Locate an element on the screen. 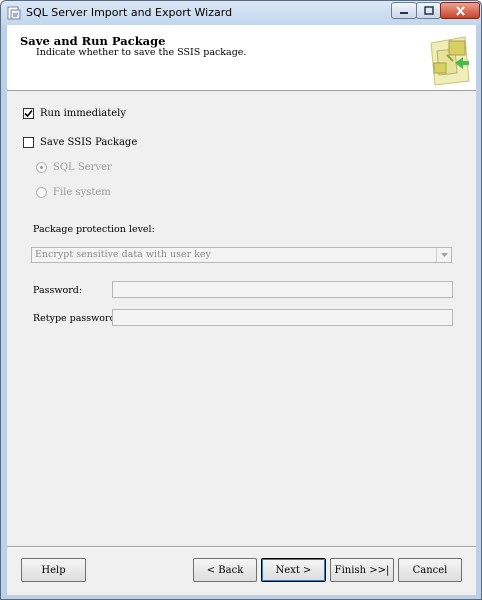  next-button: Next > is located at coordinates (293, 570).